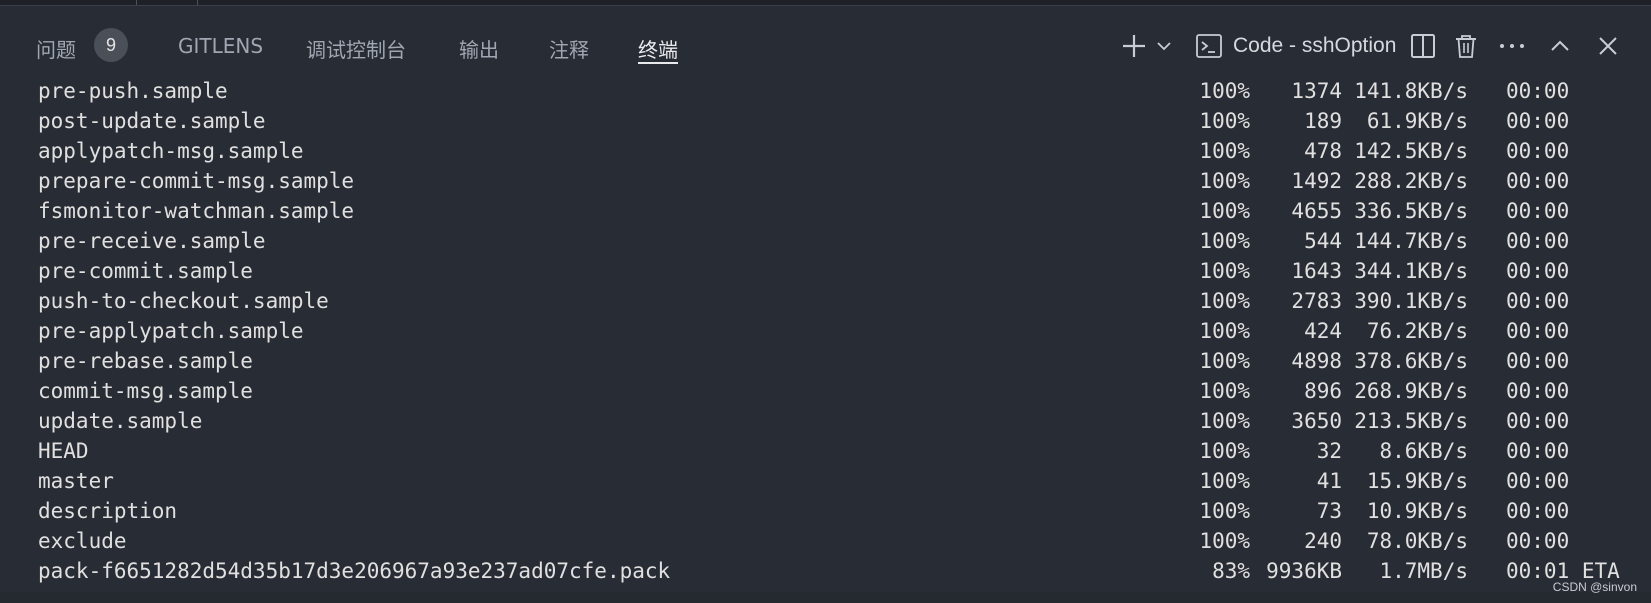  What do you see at coordinates (1300, 46) in the screenshot?
I see `terminal-selector: Code - sshOption` at bounding box center [1300, 46].